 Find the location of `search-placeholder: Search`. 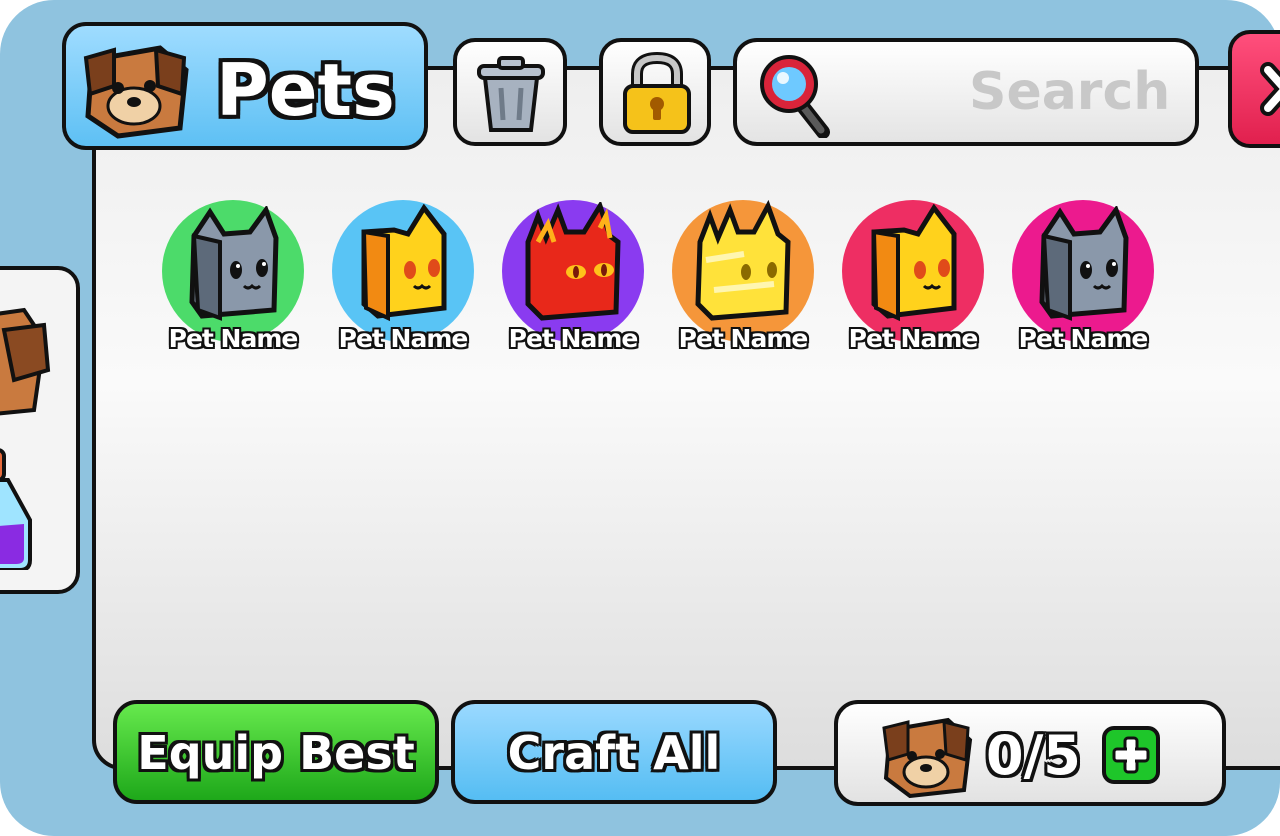

search-placeholder: Search is located at coordinates (1070, 92).